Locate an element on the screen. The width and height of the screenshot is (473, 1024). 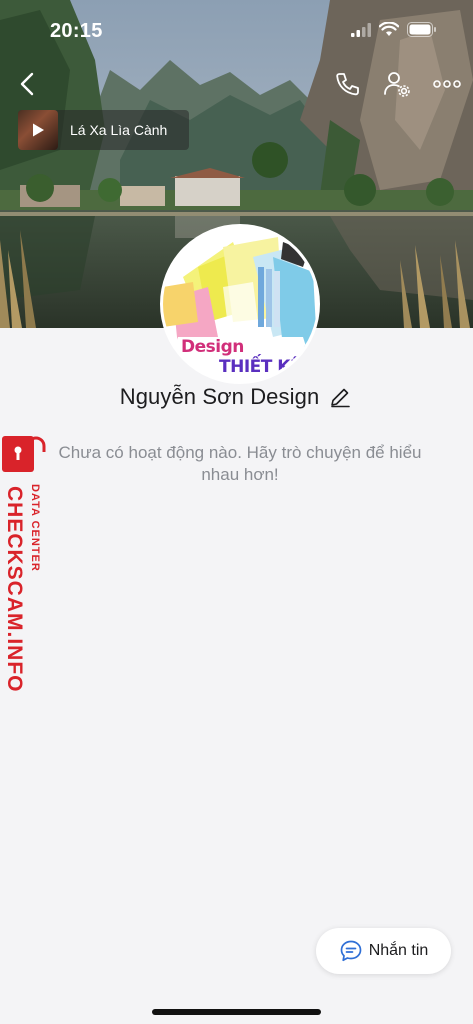
profile-name-row: Nguyễn Sơn Design is located at coordinates (236, 397).